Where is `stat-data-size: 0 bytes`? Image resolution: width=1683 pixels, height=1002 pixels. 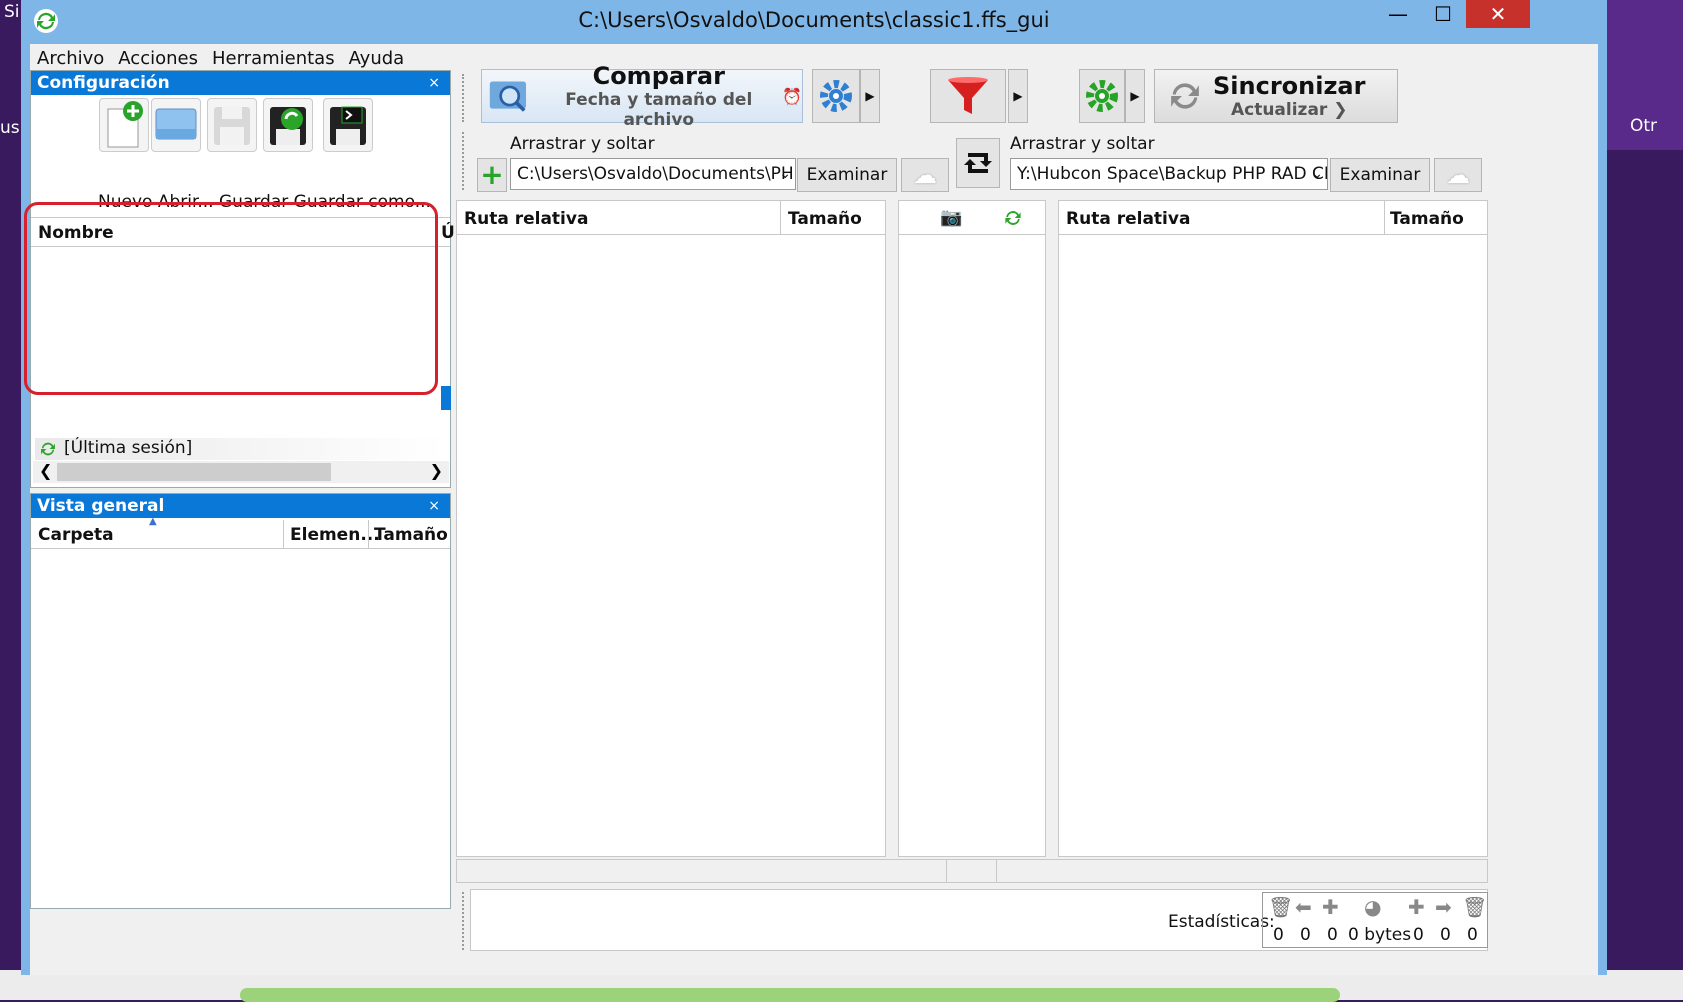 stat-data-size: 0 bytes is located at coordinates (1380, 935).